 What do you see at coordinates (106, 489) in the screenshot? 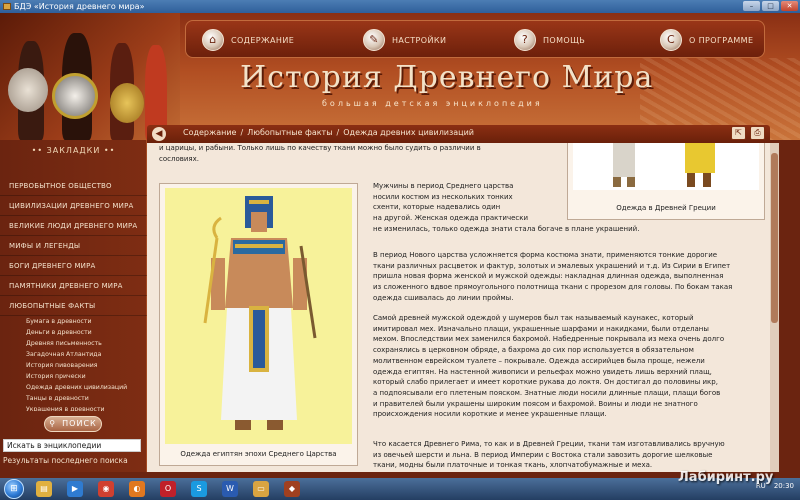
I see `chrome-icon: ◉` at bounding box center [106, 489].